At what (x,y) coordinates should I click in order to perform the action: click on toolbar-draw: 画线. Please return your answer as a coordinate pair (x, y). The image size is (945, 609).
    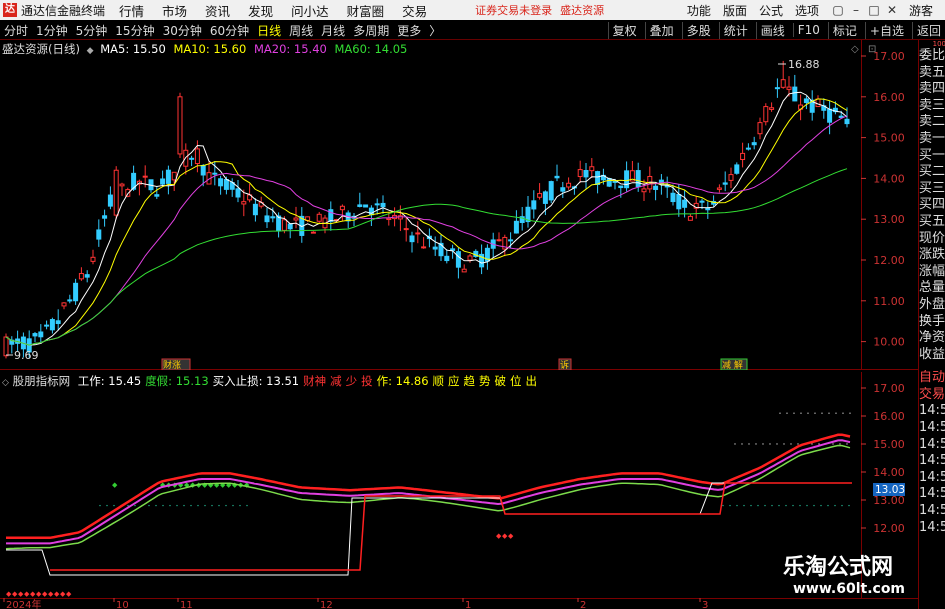
    Looking at the image, I should click on (770, 30).